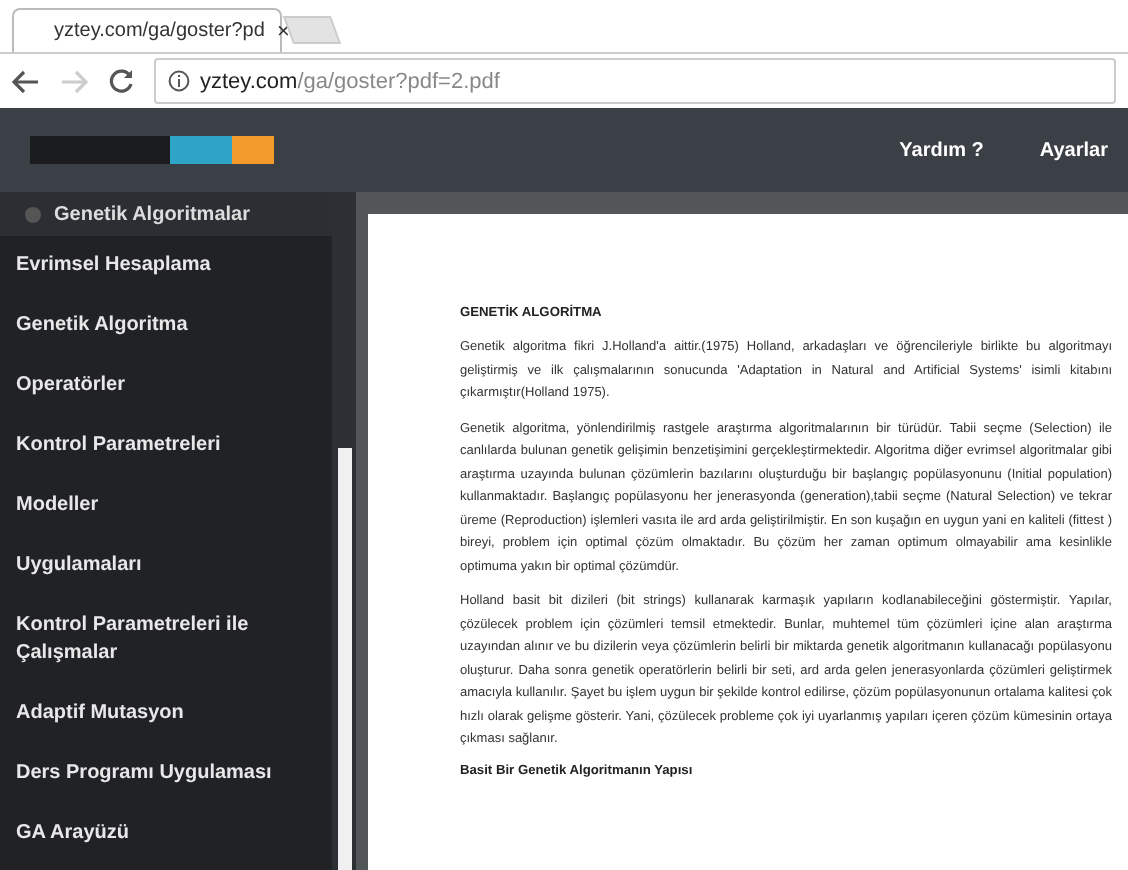  Describe the element at coordinates (74, 81) in the screenshot. I see `forward-icon` at that location.